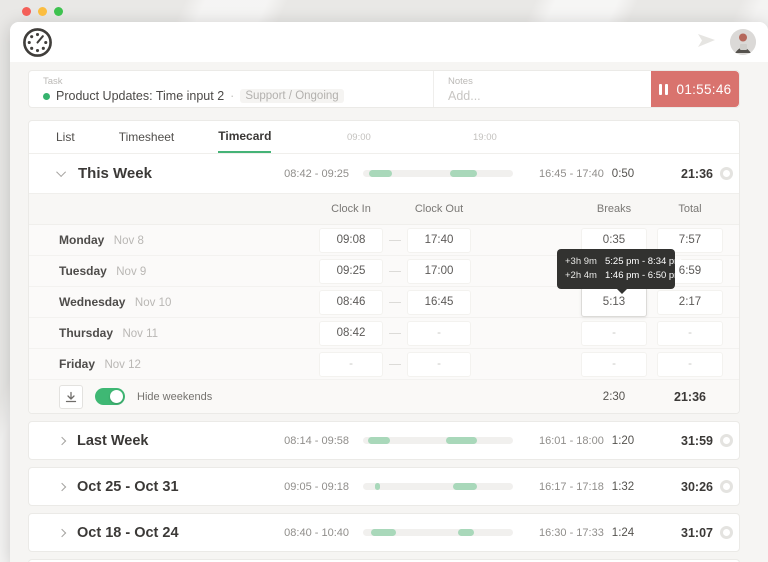 The width and height of the screenshot is (768, 562). Describe the element at coordinates (697, 486) in the screenshot. I see `week-total-value: 30:26` at that location.